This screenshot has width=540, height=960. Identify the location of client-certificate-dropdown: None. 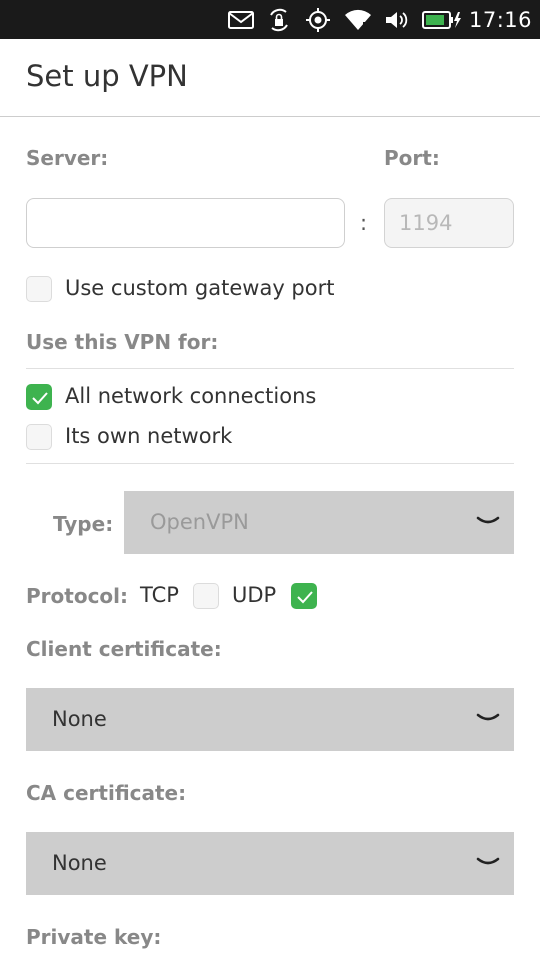
(270, 719).